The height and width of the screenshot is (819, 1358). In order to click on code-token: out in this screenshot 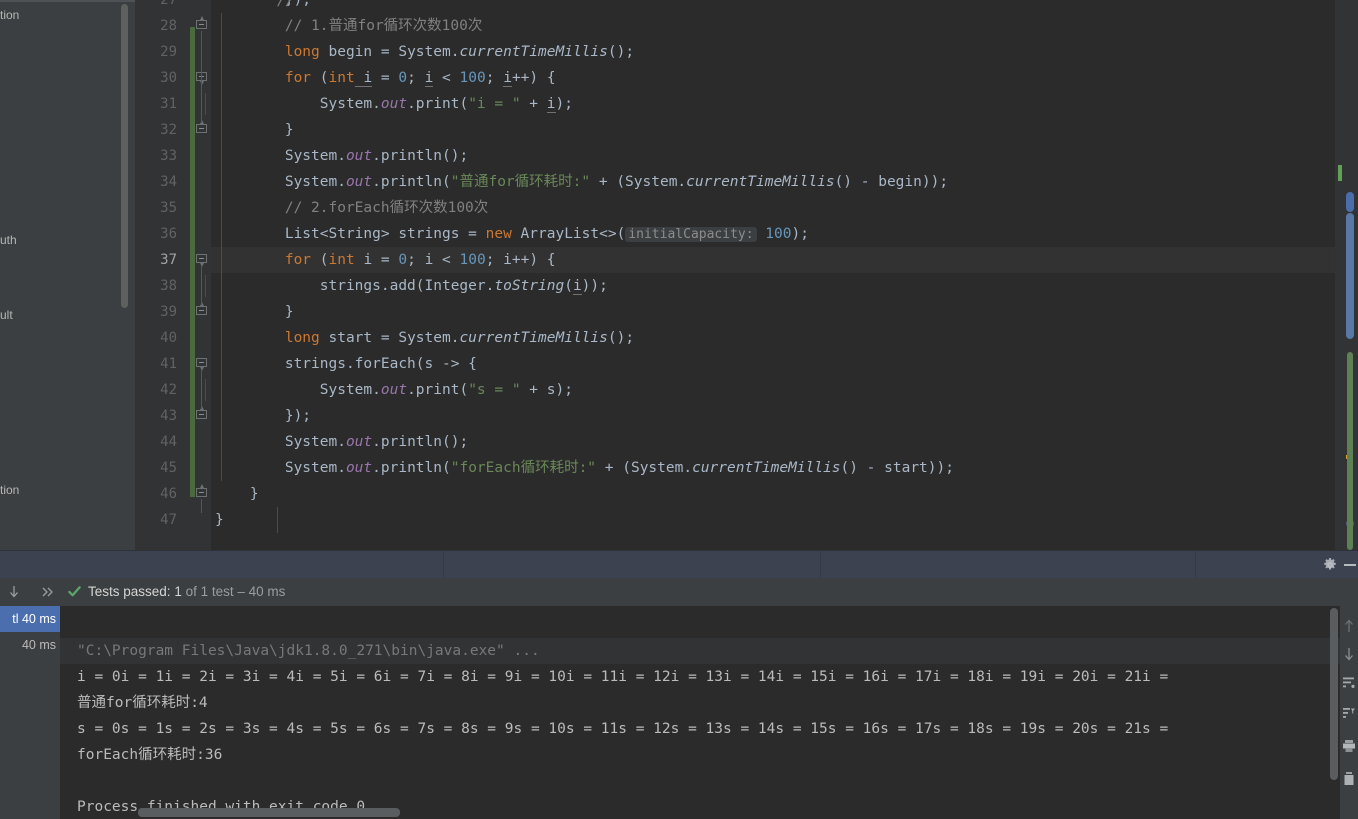, I will do `click(359, 442)`.